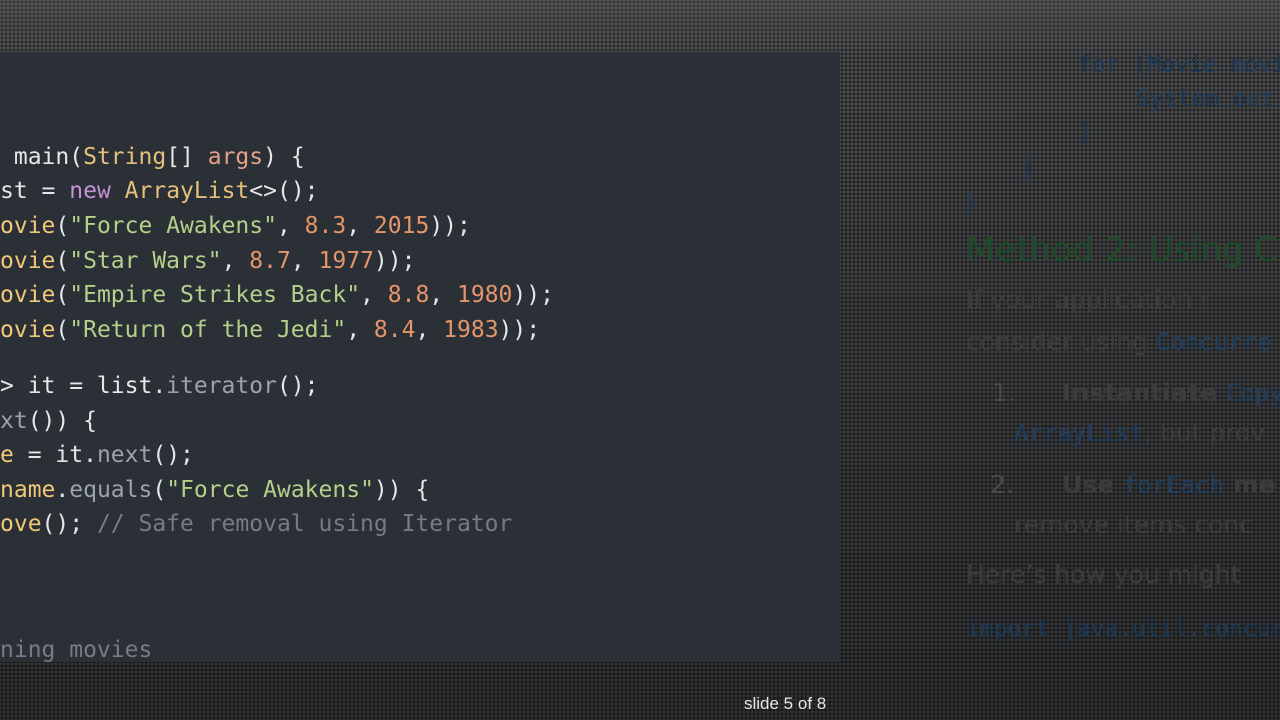 The image size is (1280, 720). I want to click on code-line-remove: ove(); // Safe removal using Iterator, so click(256, 524).